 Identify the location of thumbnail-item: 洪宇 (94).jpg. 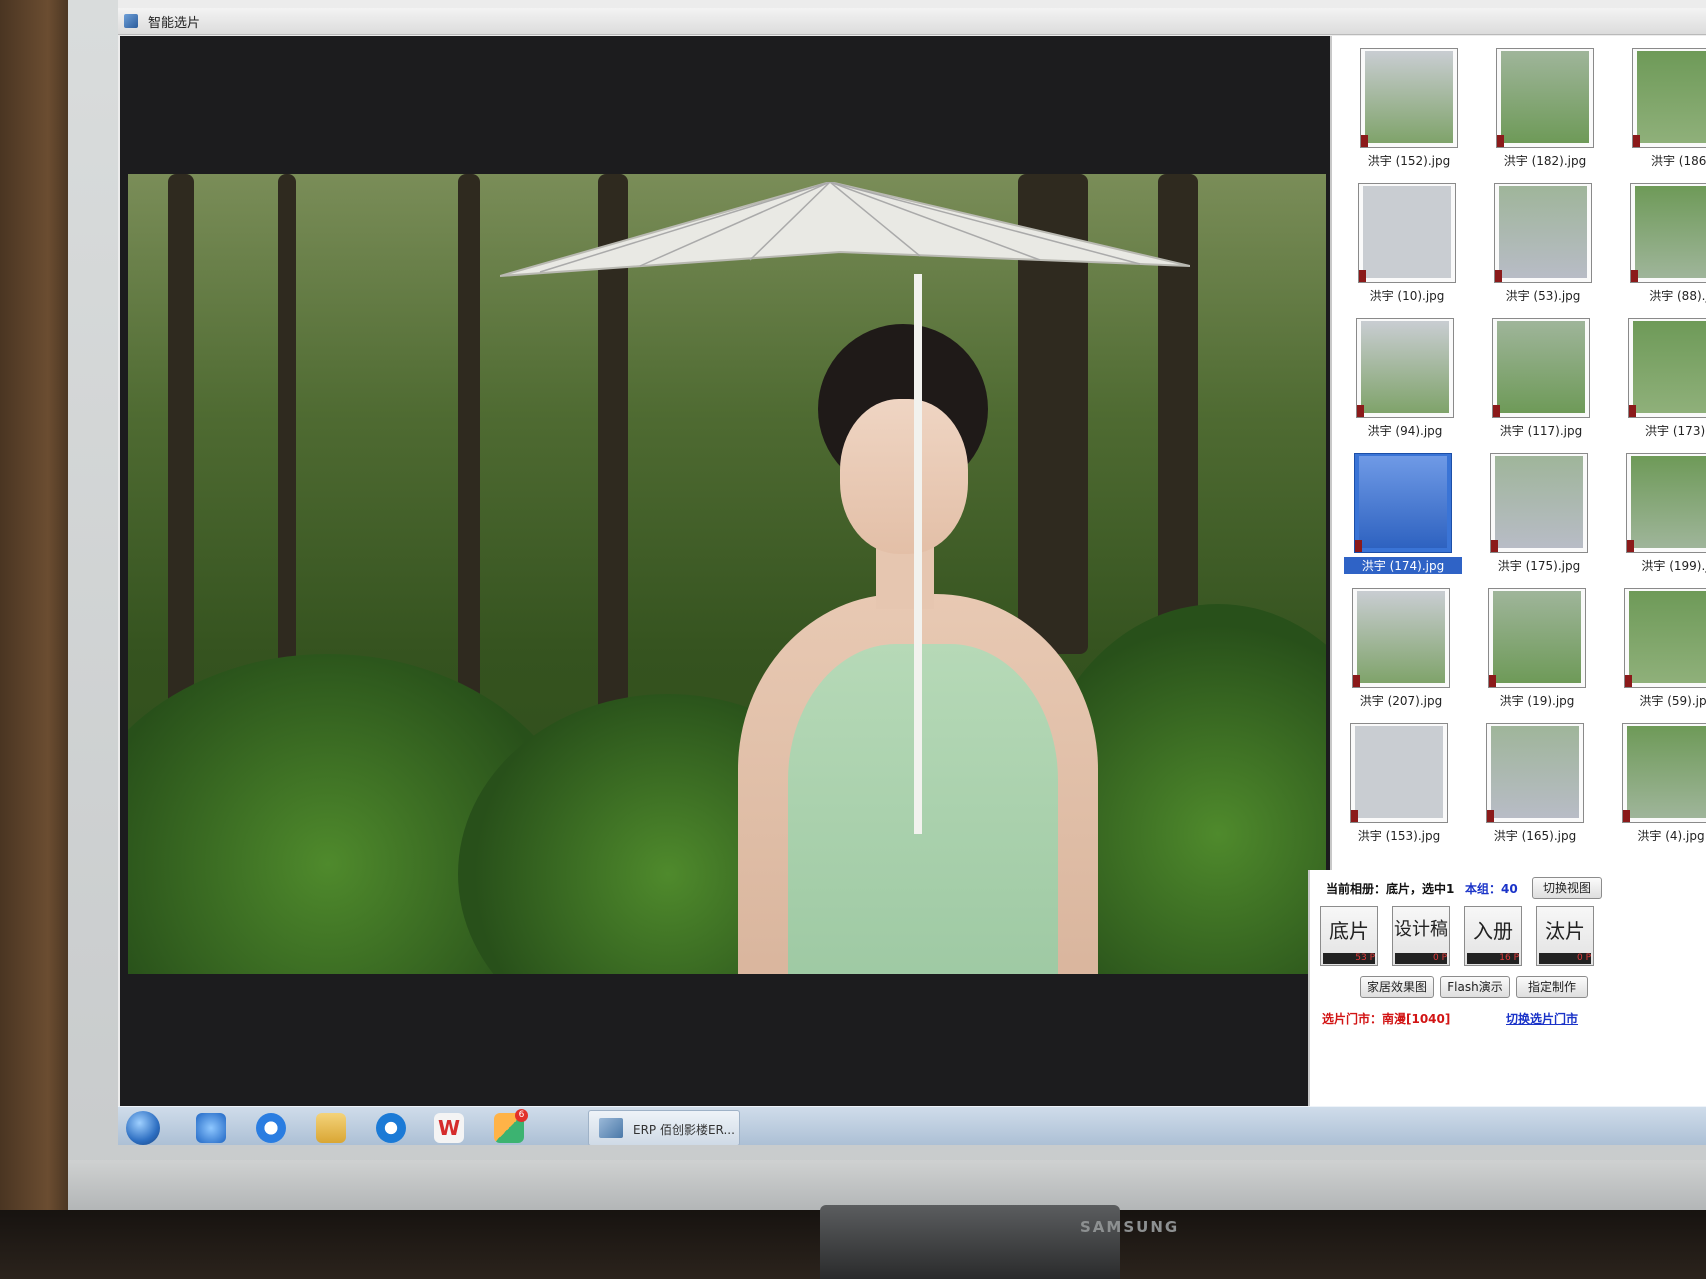
(1410, 377).